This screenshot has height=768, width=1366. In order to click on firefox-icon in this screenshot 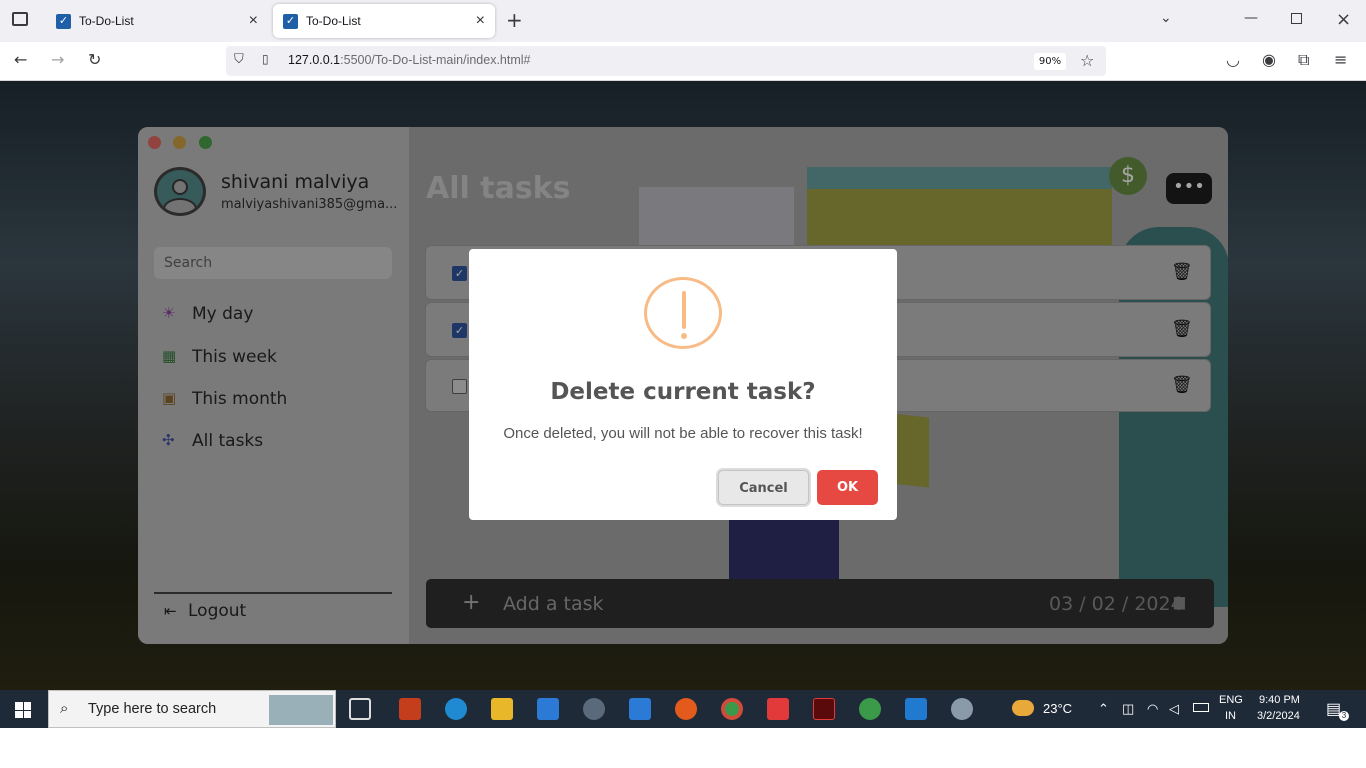, I will do `click(686, 709)`.